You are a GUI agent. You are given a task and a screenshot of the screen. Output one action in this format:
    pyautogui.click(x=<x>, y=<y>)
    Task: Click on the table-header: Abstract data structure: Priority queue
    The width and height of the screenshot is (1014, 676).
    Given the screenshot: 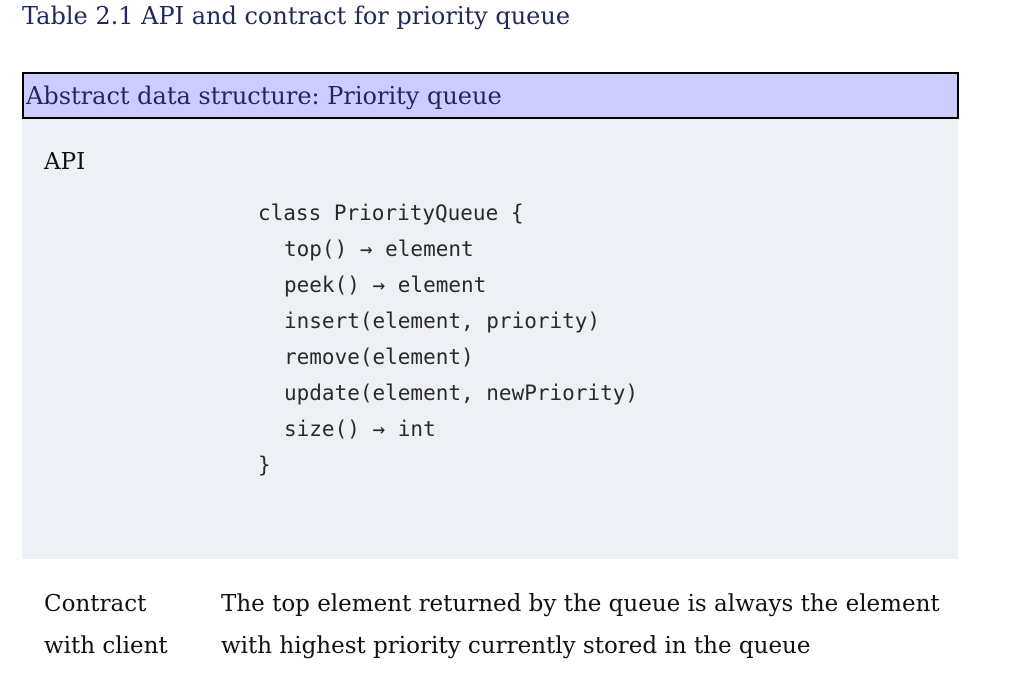 What is the action you would take?
    pyautogui.click(x=490, y=95)
    